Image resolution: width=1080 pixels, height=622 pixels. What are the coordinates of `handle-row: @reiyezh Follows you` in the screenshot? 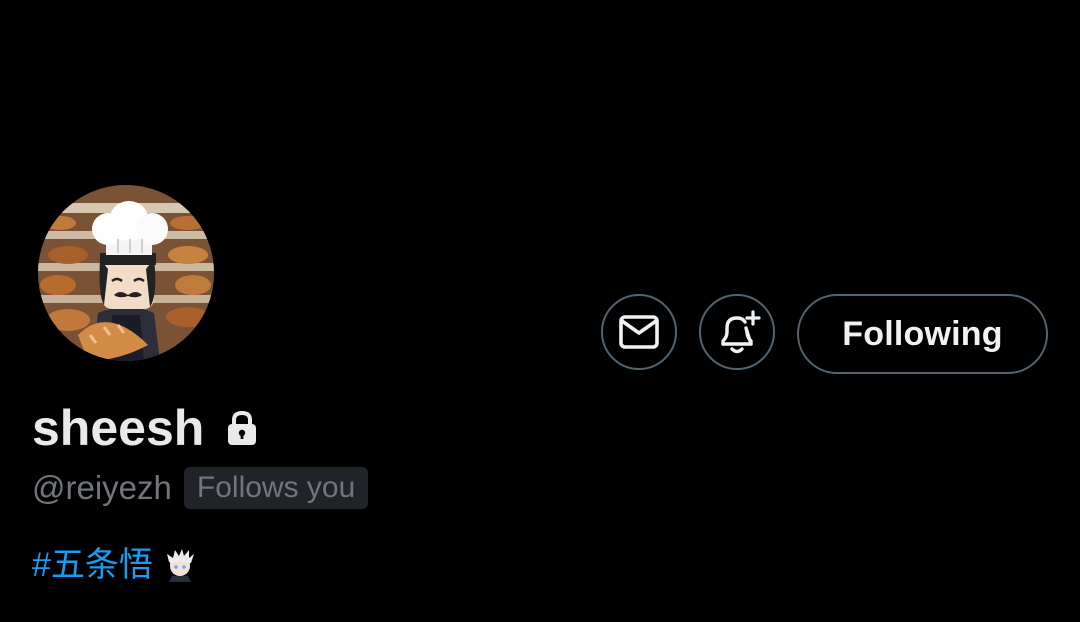 It's located at (200, 488).